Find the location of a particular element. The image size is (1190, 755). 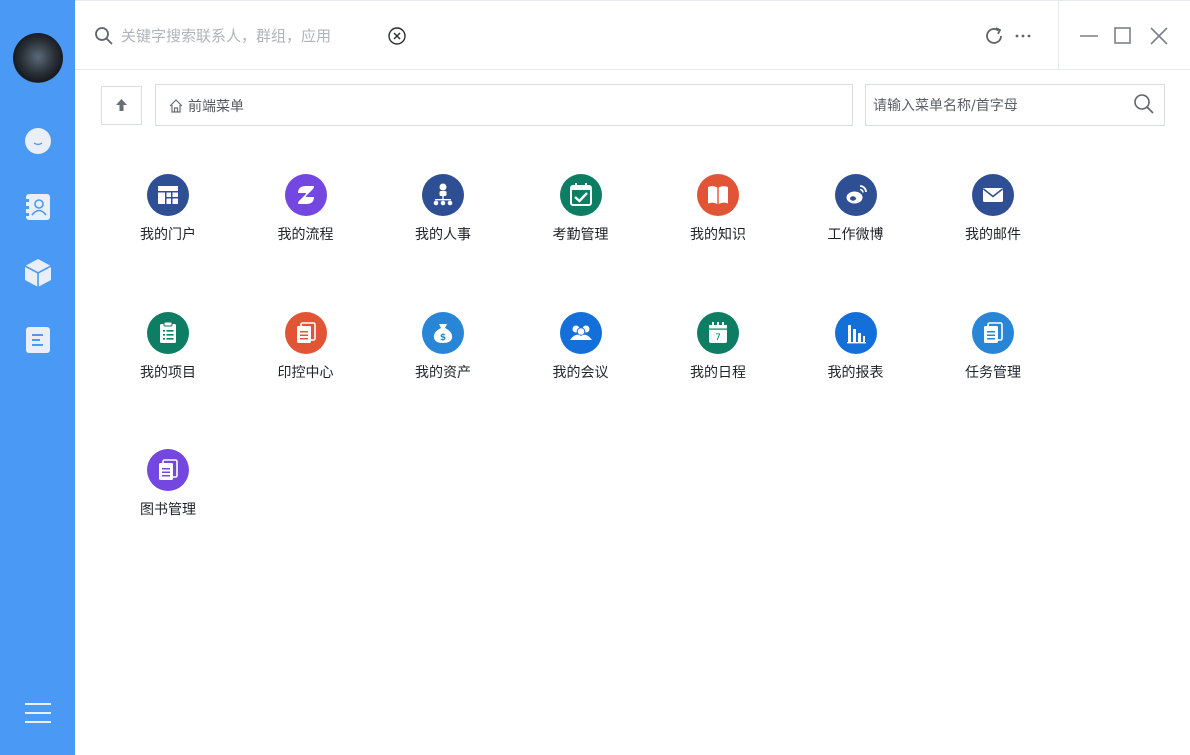

chat-bubble-icon is located at coordinates (38, 141).